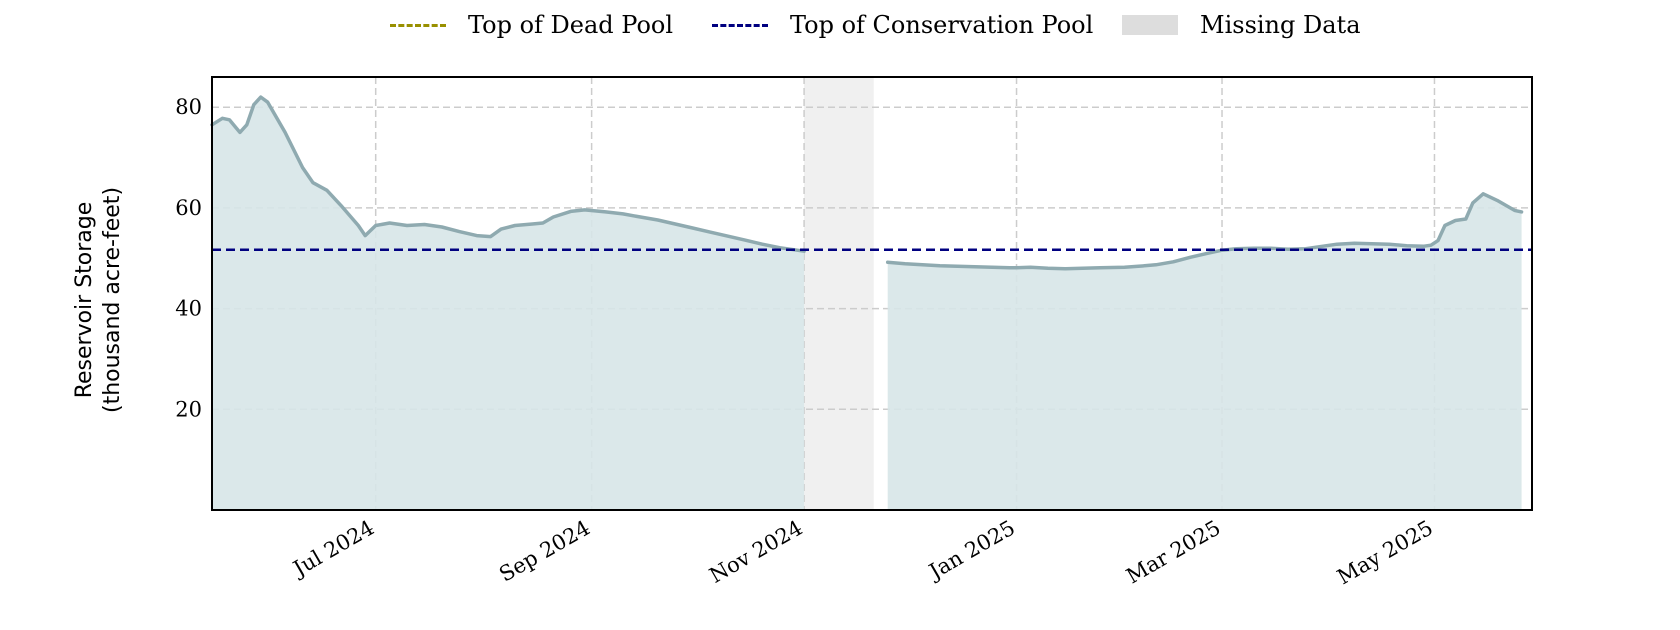  I want to click on missing-data-bands, so click(839, 293).